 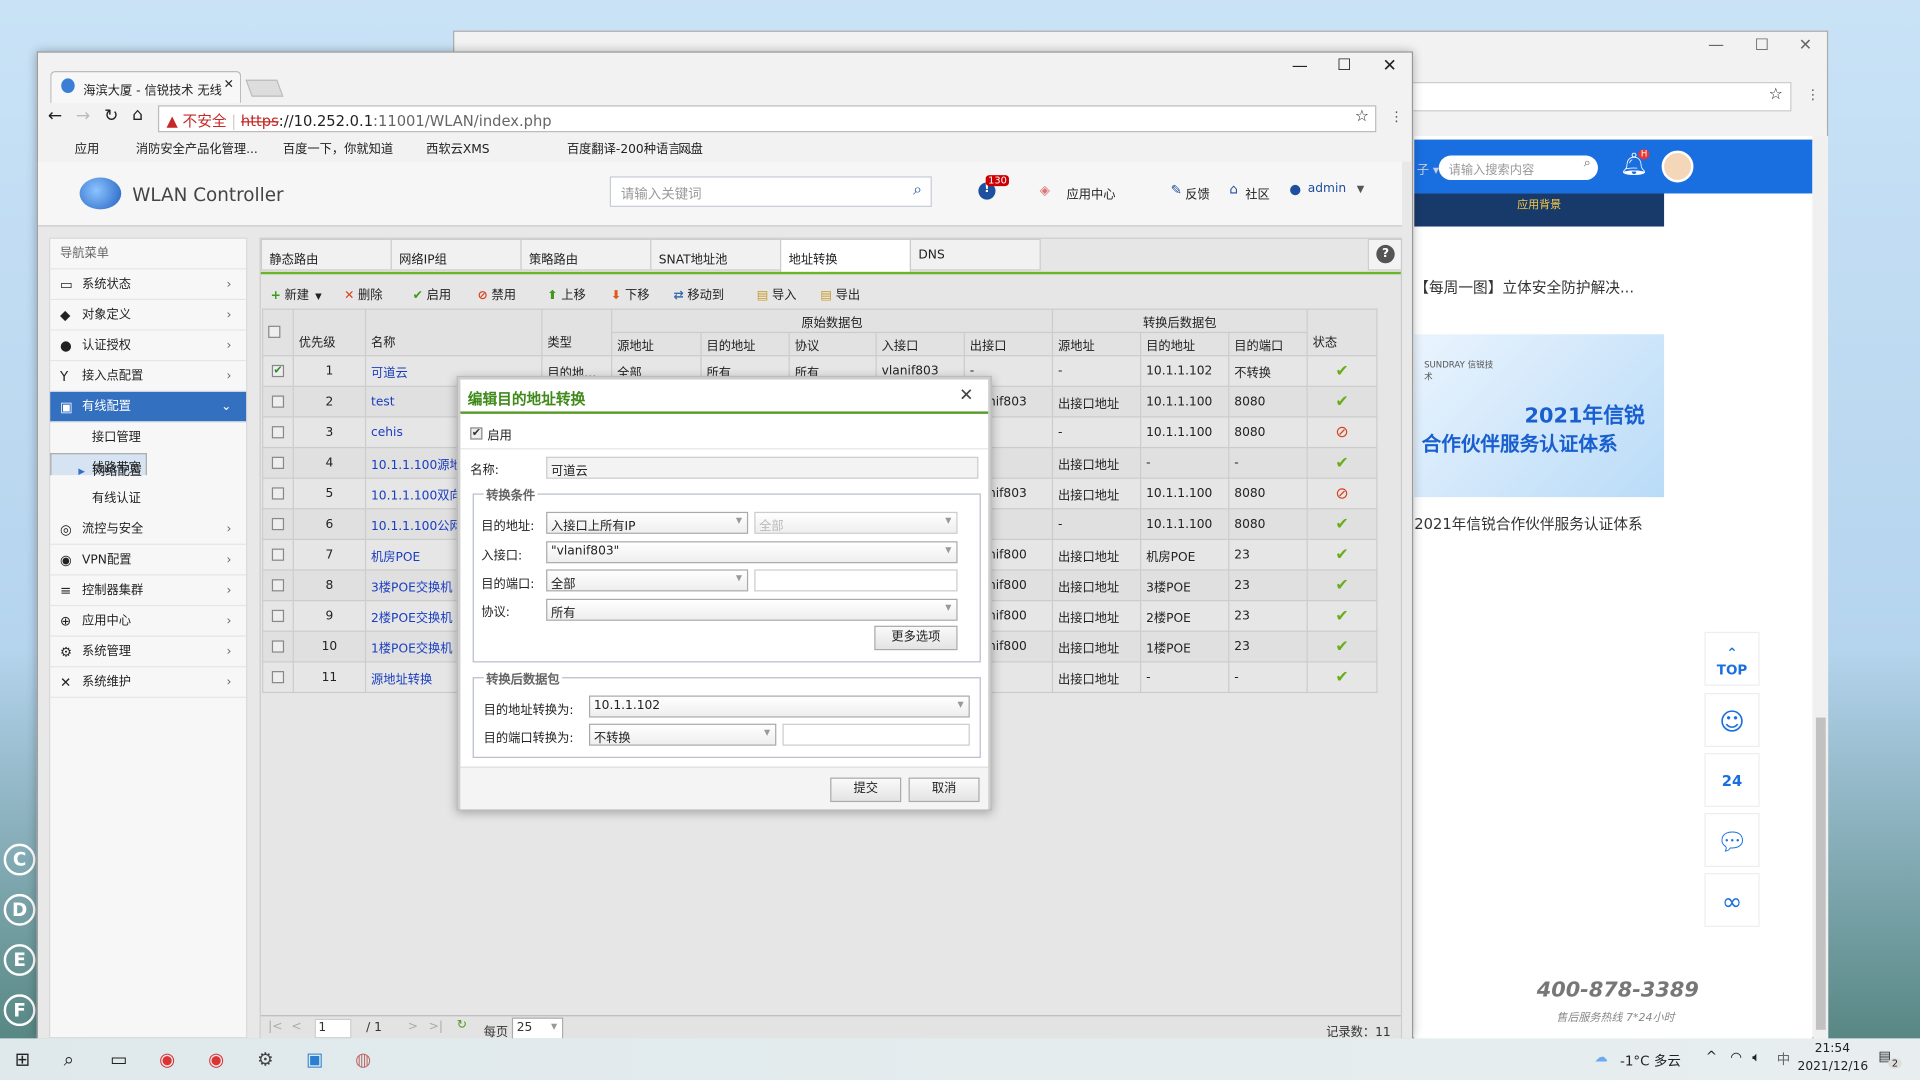 What do you see at coordinates (436, 1026) in the screenshot?
I see `last-page-icon: >|` at bounding box center [436, 1026].